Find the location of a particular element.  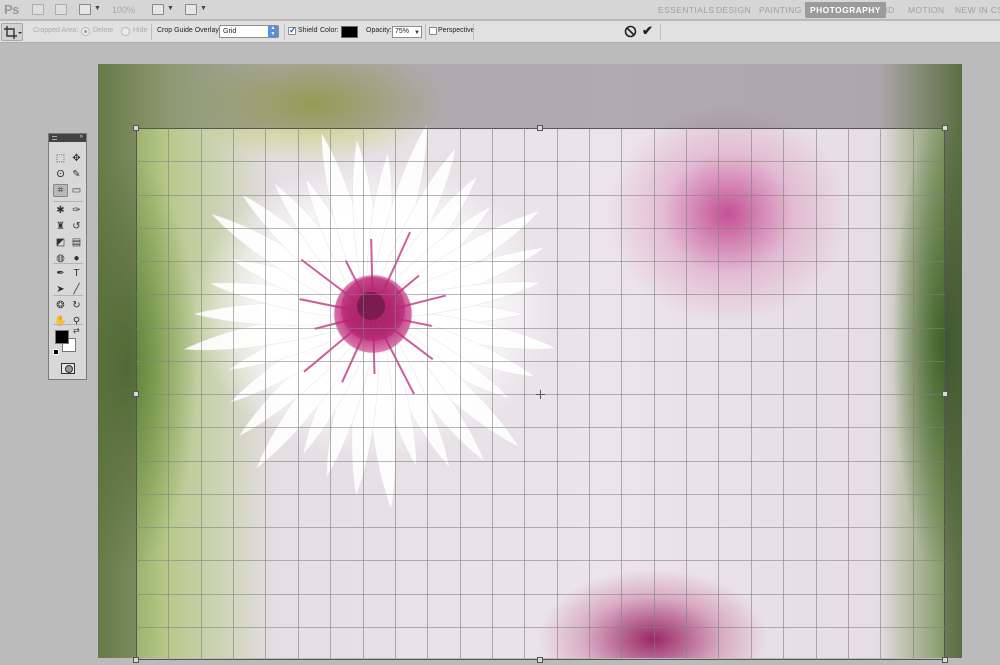

crop-handle-bottom-right is located at coordinates (945, 660).